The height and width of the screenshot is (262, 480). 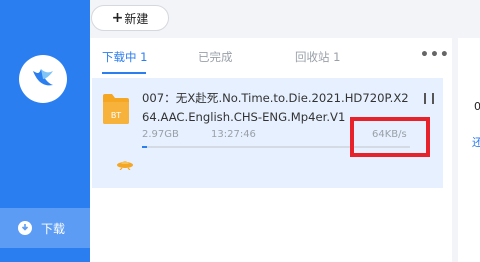 I want to click on sidebar-item-label: 下载, so click(x=53, y=228).